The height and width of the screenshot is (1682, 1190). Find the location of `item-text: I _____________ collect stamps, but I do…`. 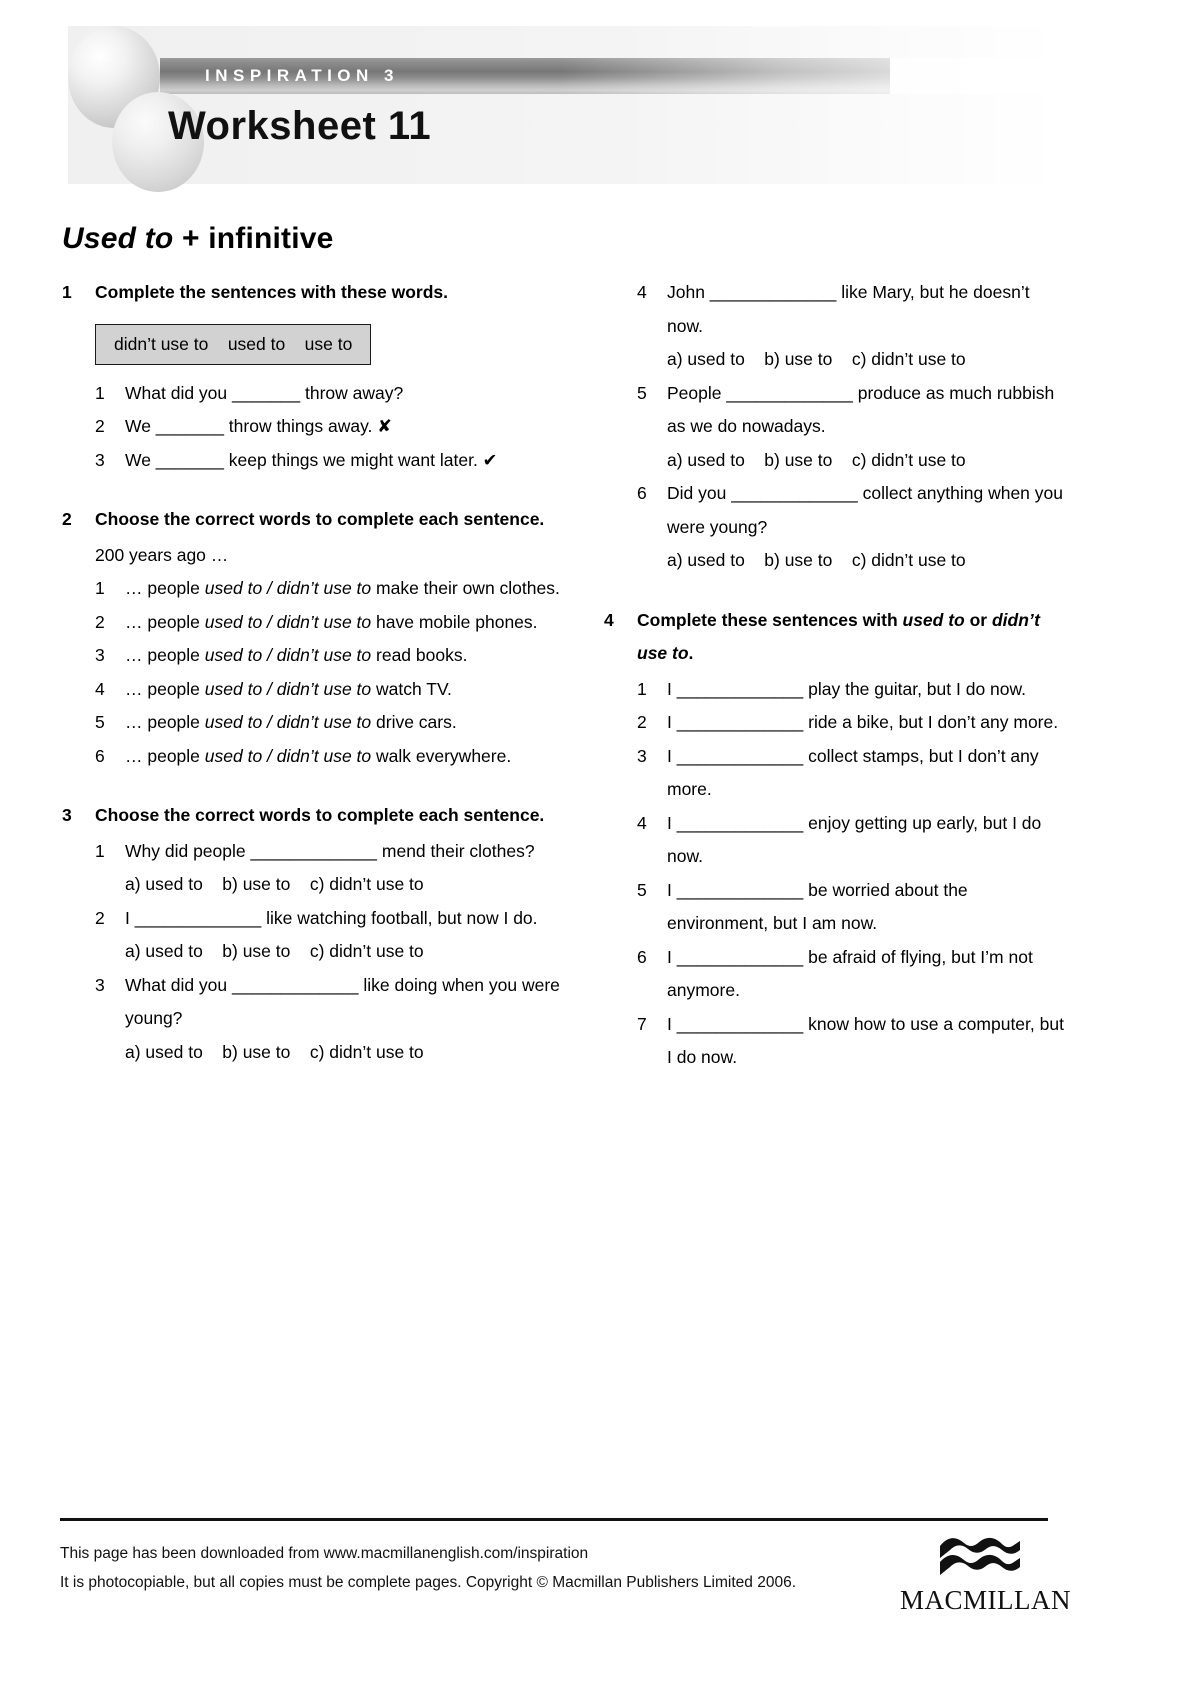

item-text: I _____________ collect stamps, but I do… is located at coordinates (865, 773).